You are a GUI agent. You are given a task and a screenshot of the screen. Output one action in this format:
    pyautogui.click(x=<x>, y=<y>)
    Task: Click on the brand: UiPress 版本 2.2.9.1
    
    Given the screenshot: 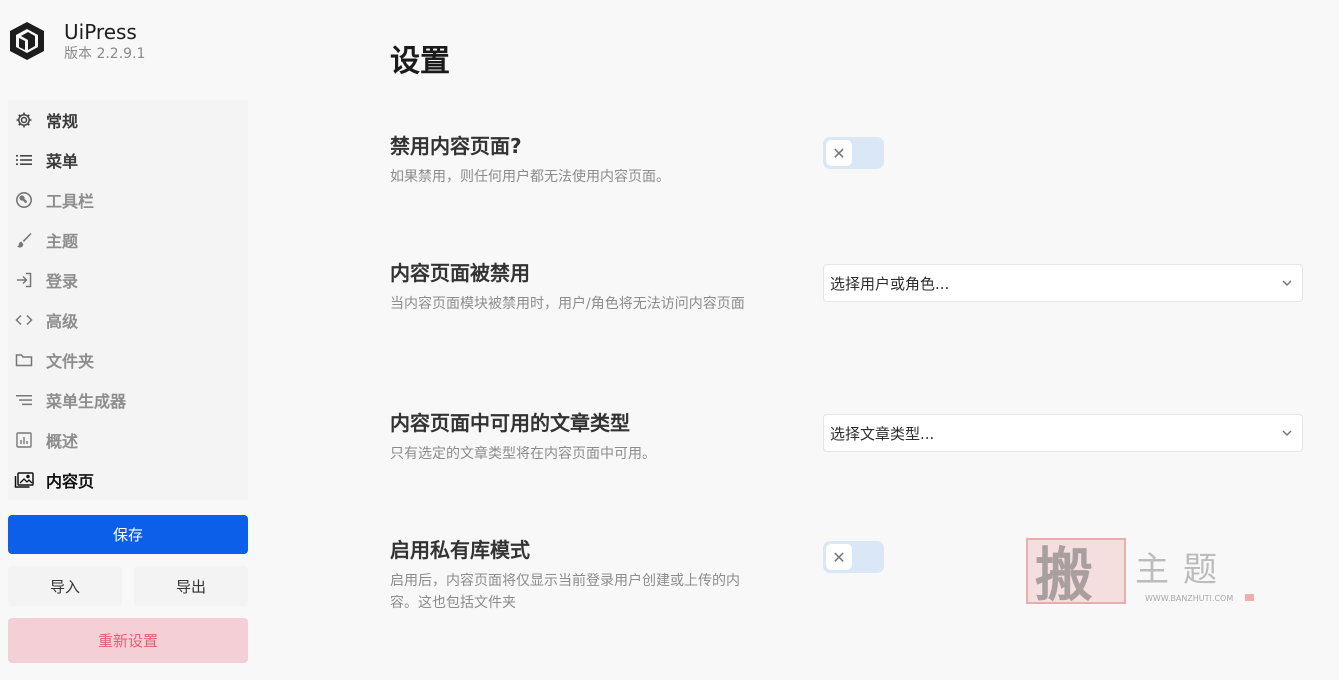 What is the action you would take?
    pyautogui.click(x=76, y=42)
    